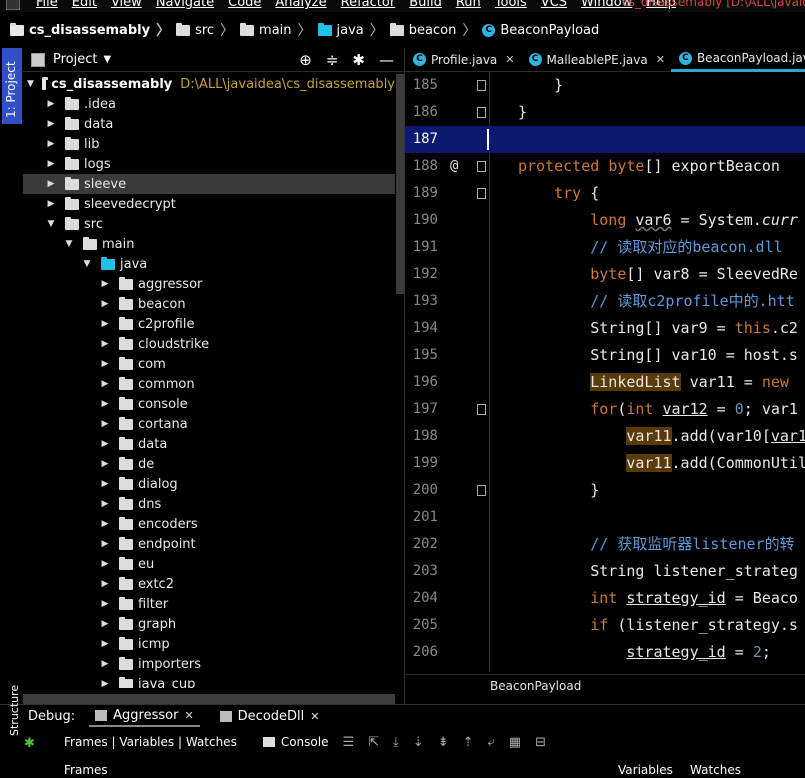  What do you see at coordinates (209, 624) in the screenshot?
I see `tree-item: ▶ graph` at bounding box center [209, 624].